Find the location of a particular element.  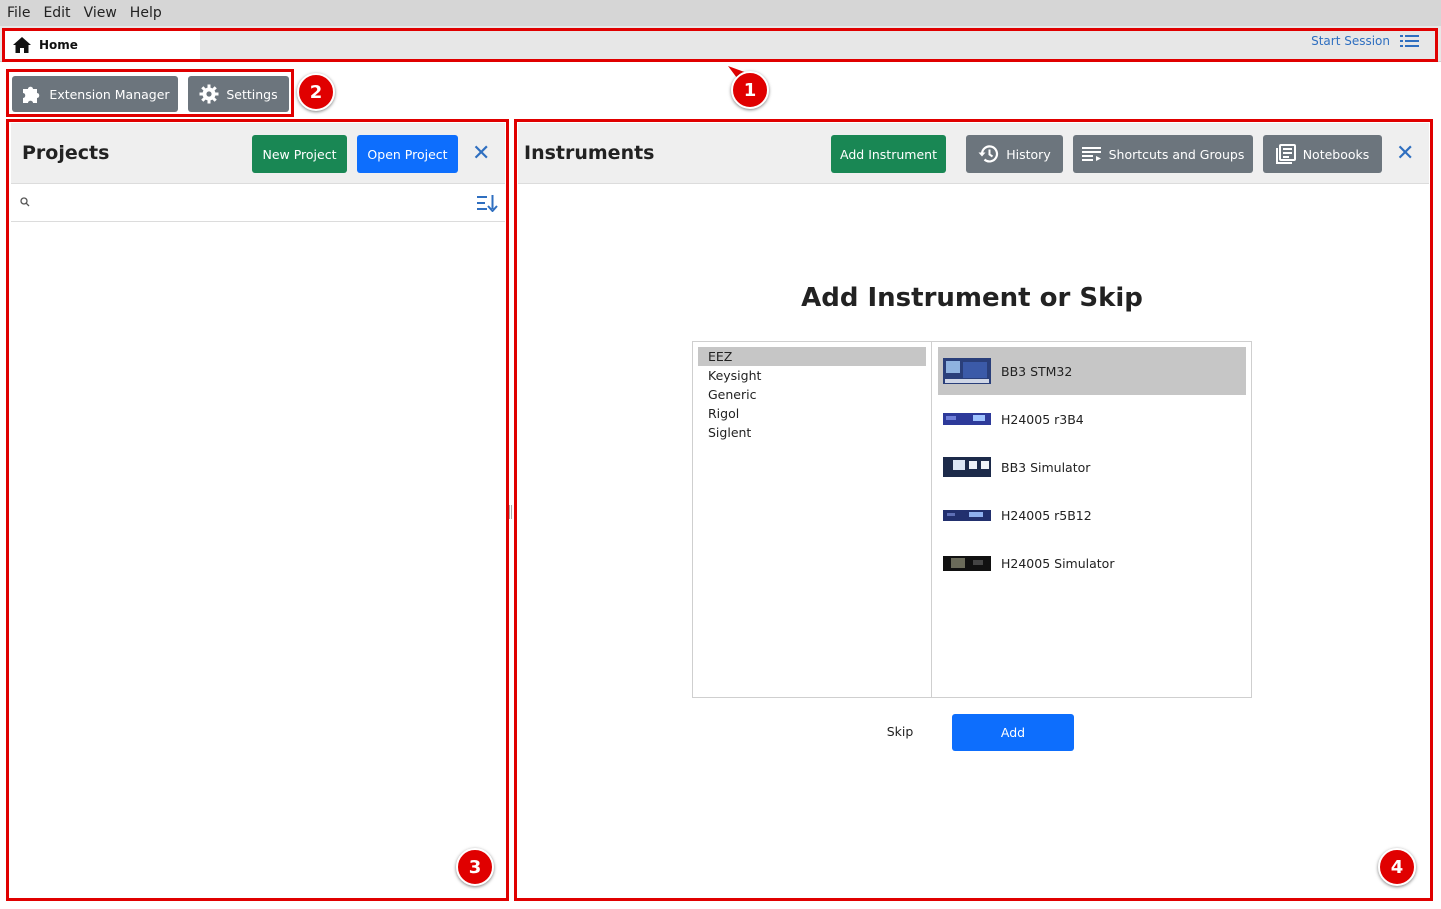

vendor-item: Generic is located at coordinates (812, 394).